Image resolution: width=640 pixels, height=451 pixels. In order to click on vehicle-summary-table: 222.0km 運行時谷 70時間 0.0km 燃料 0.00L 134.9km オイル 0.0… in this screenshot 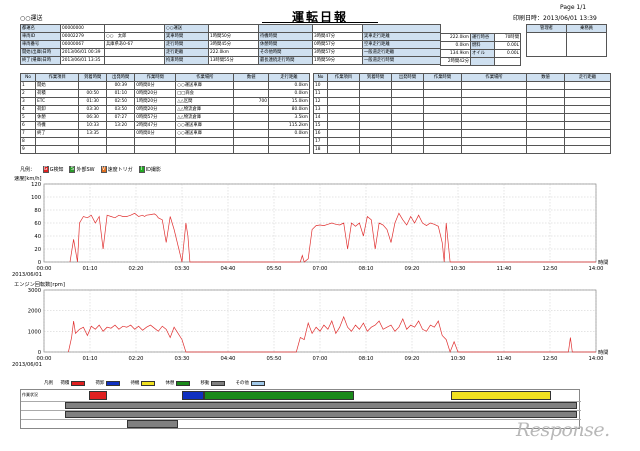, I will do `click(480, 49)`.